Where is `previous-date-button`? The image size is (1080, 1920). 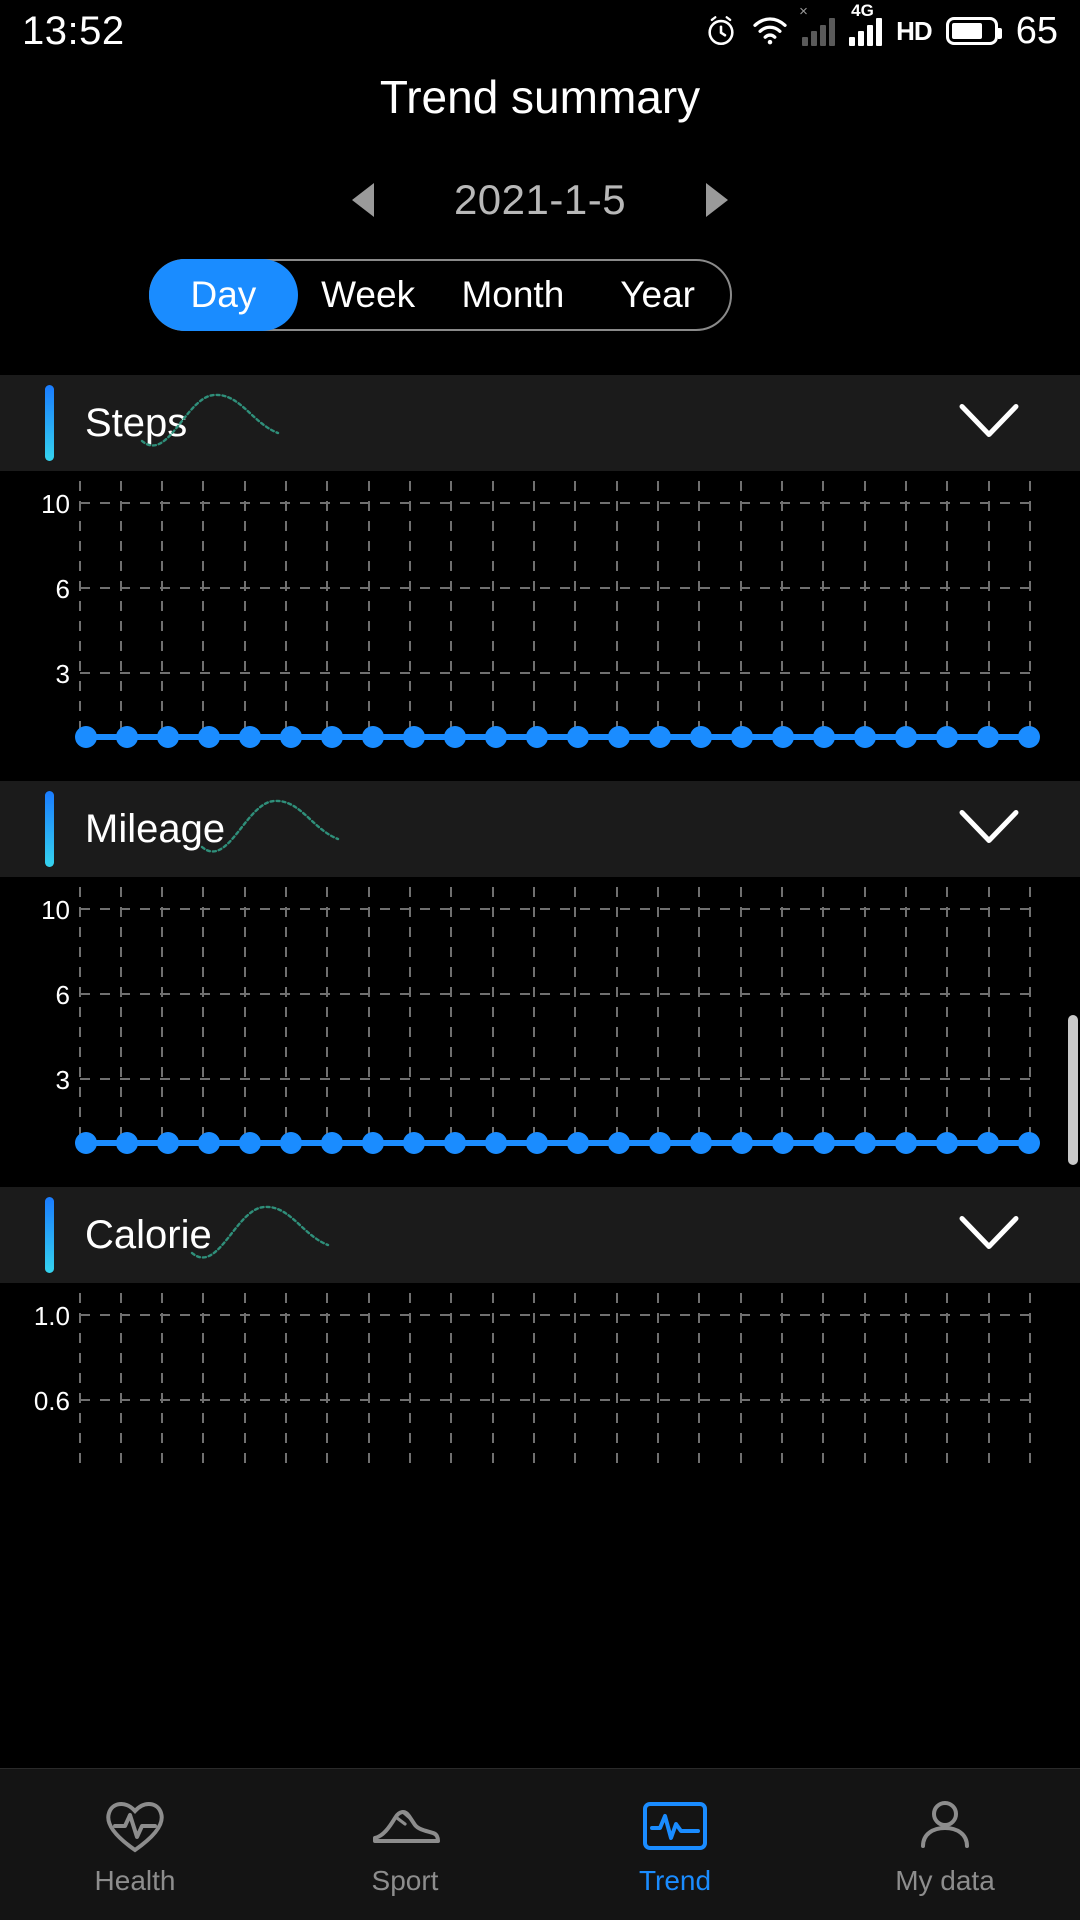 previous-date-button is located at coordinates (363, 200).